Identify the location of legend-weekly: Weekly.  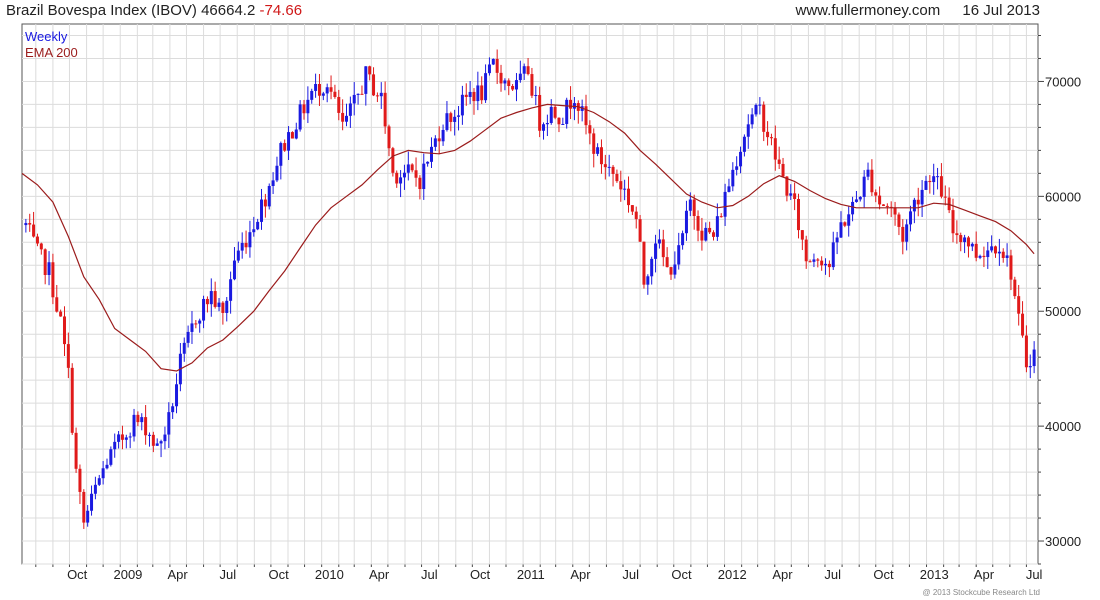
(46, 36).